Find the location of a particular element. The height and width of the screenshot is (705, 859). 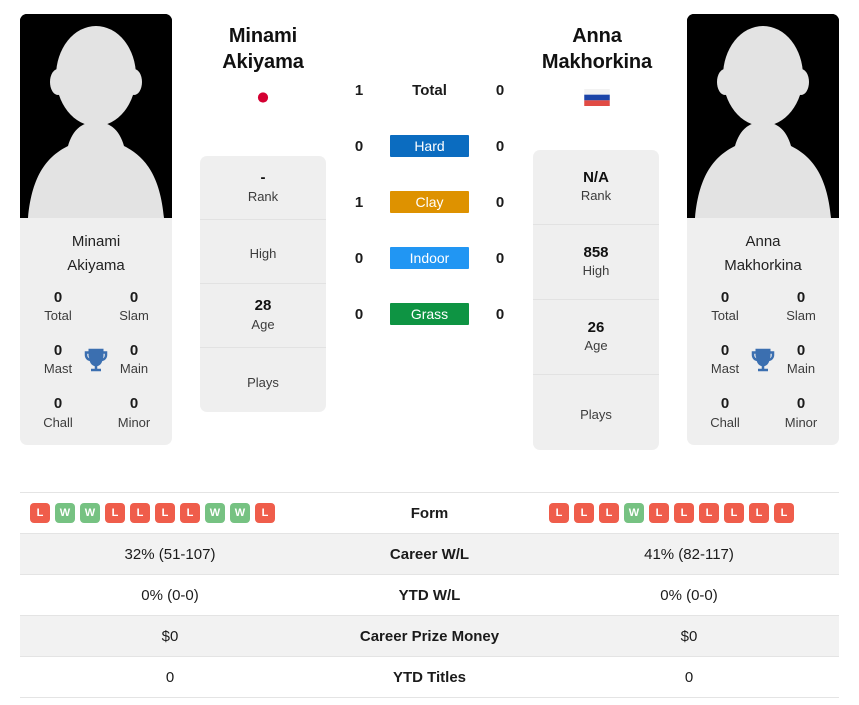

player-first-name-left: Minami is located at coordinates (263, 36).